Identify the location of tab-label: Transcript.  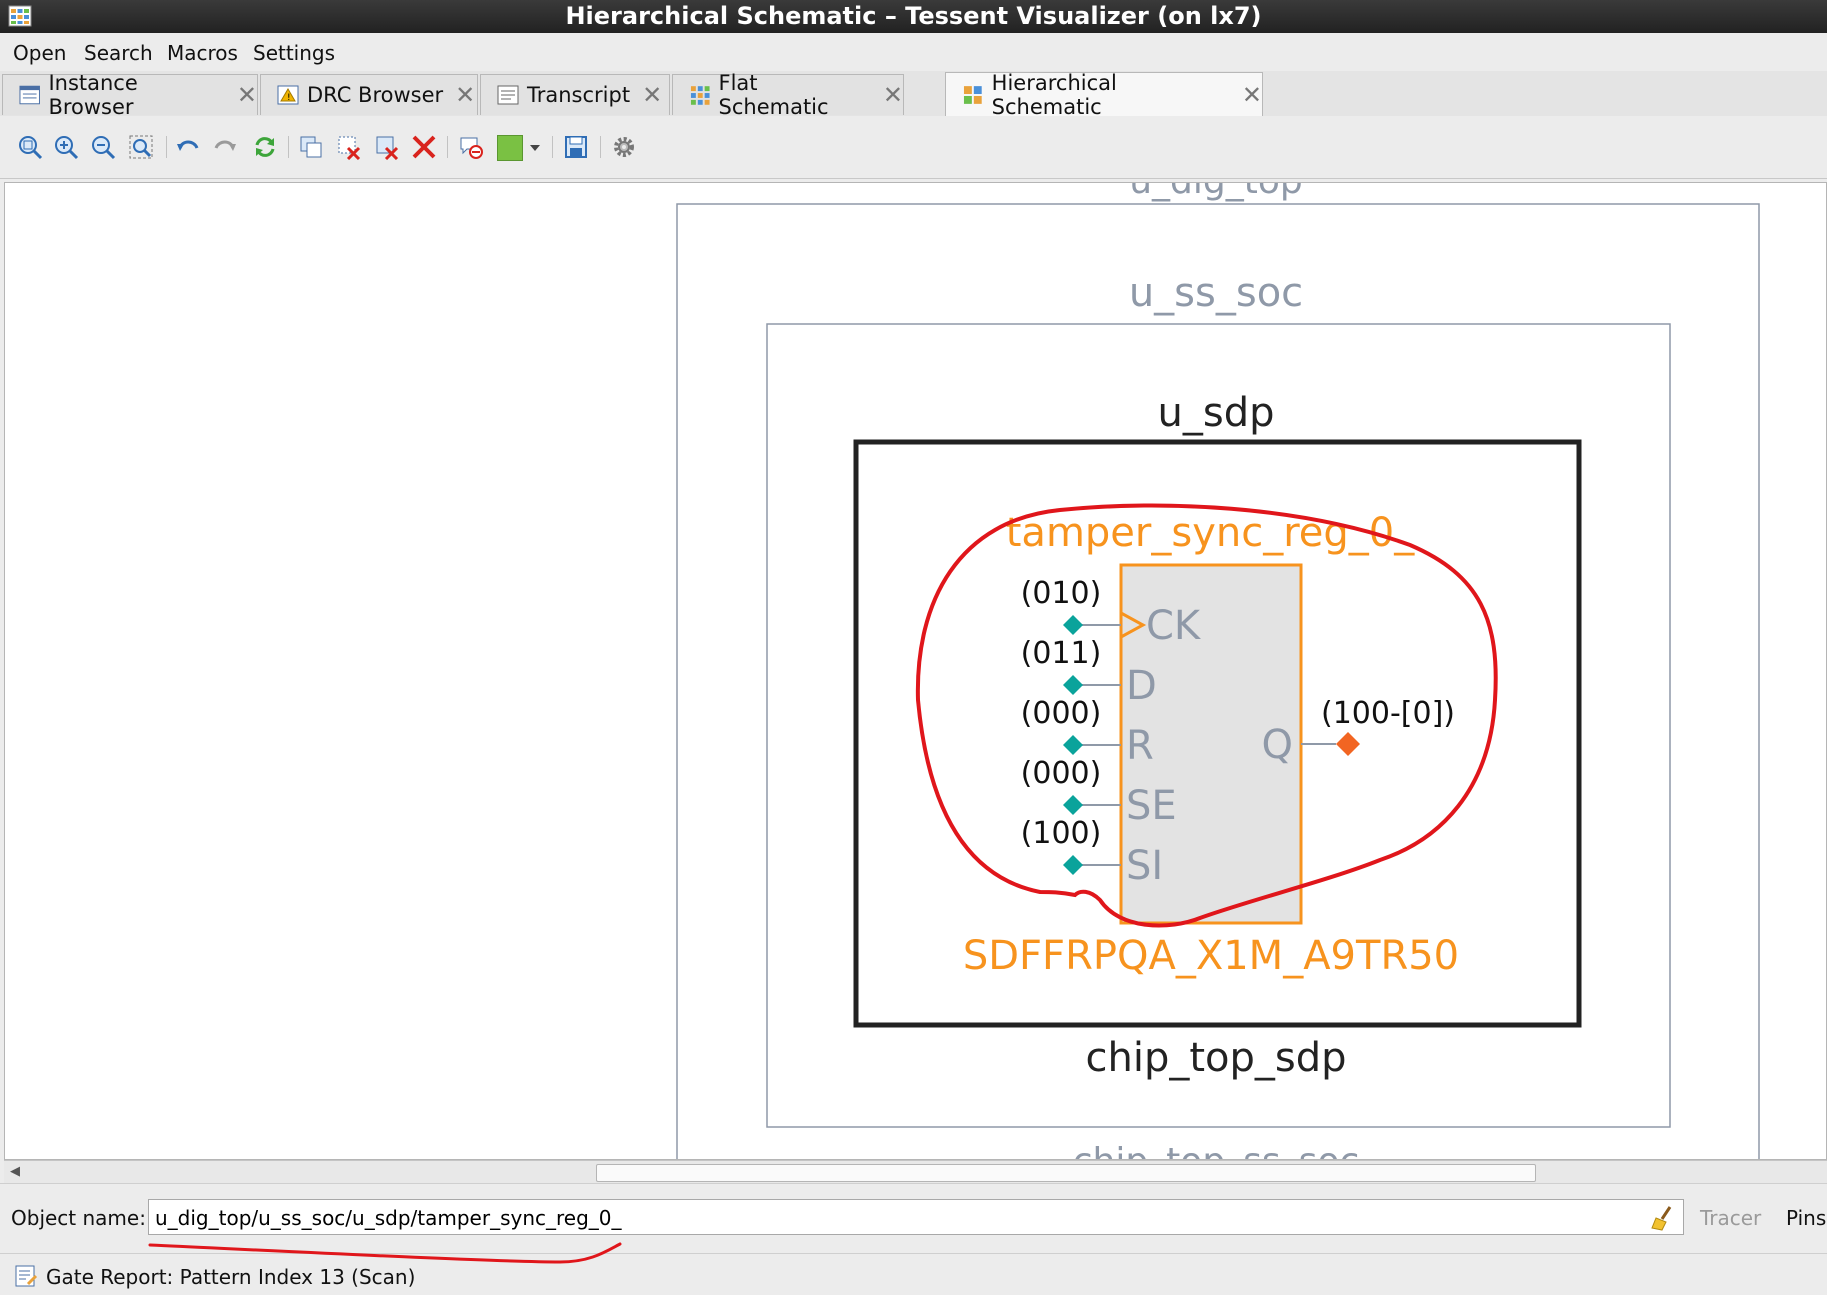
(579, 95).